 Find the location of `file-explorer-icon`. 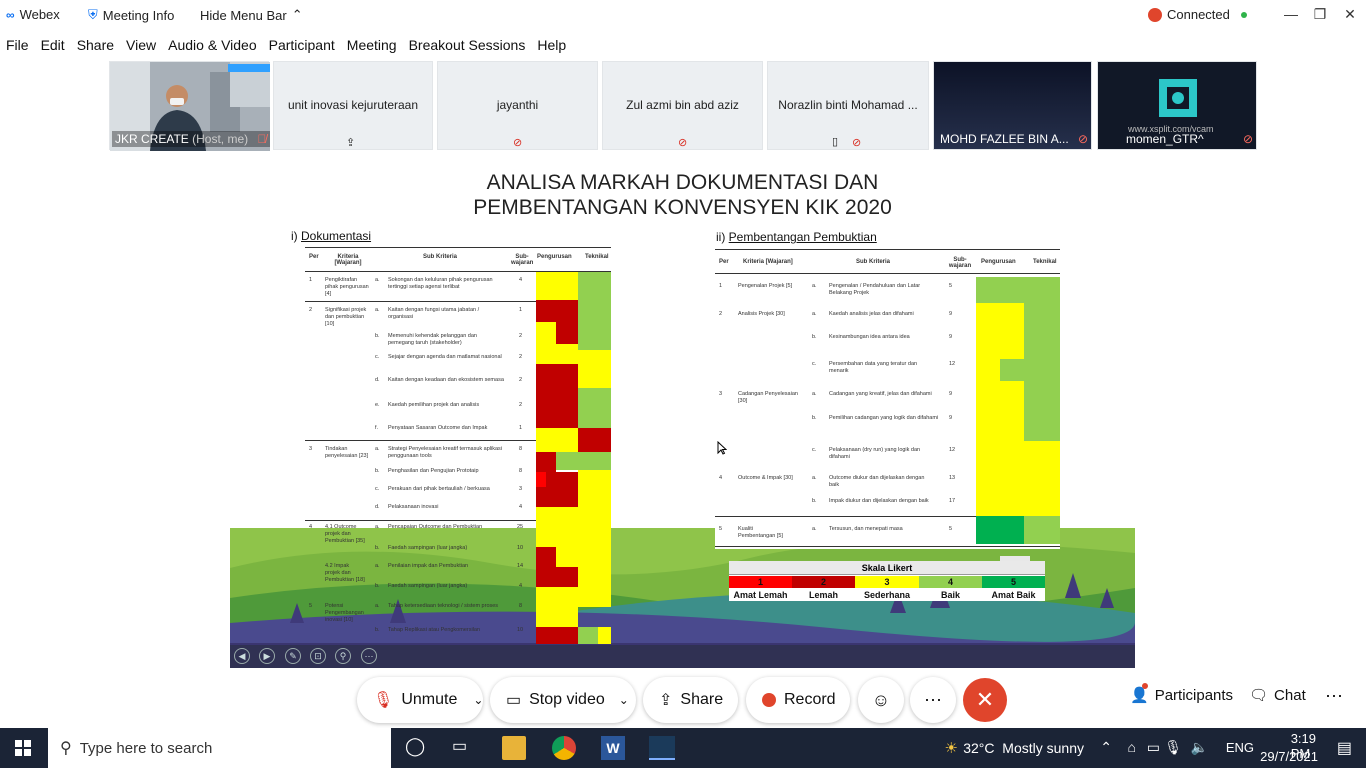

file-explorer-icon is located at coordinates (514, 748).